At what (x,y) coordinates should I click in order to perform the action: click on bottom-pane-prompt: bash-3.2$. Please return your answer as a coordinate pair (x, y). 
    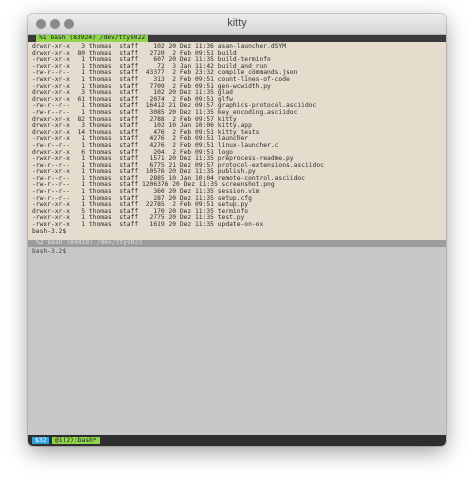
    Looking at the image, I should click on (49, 251).